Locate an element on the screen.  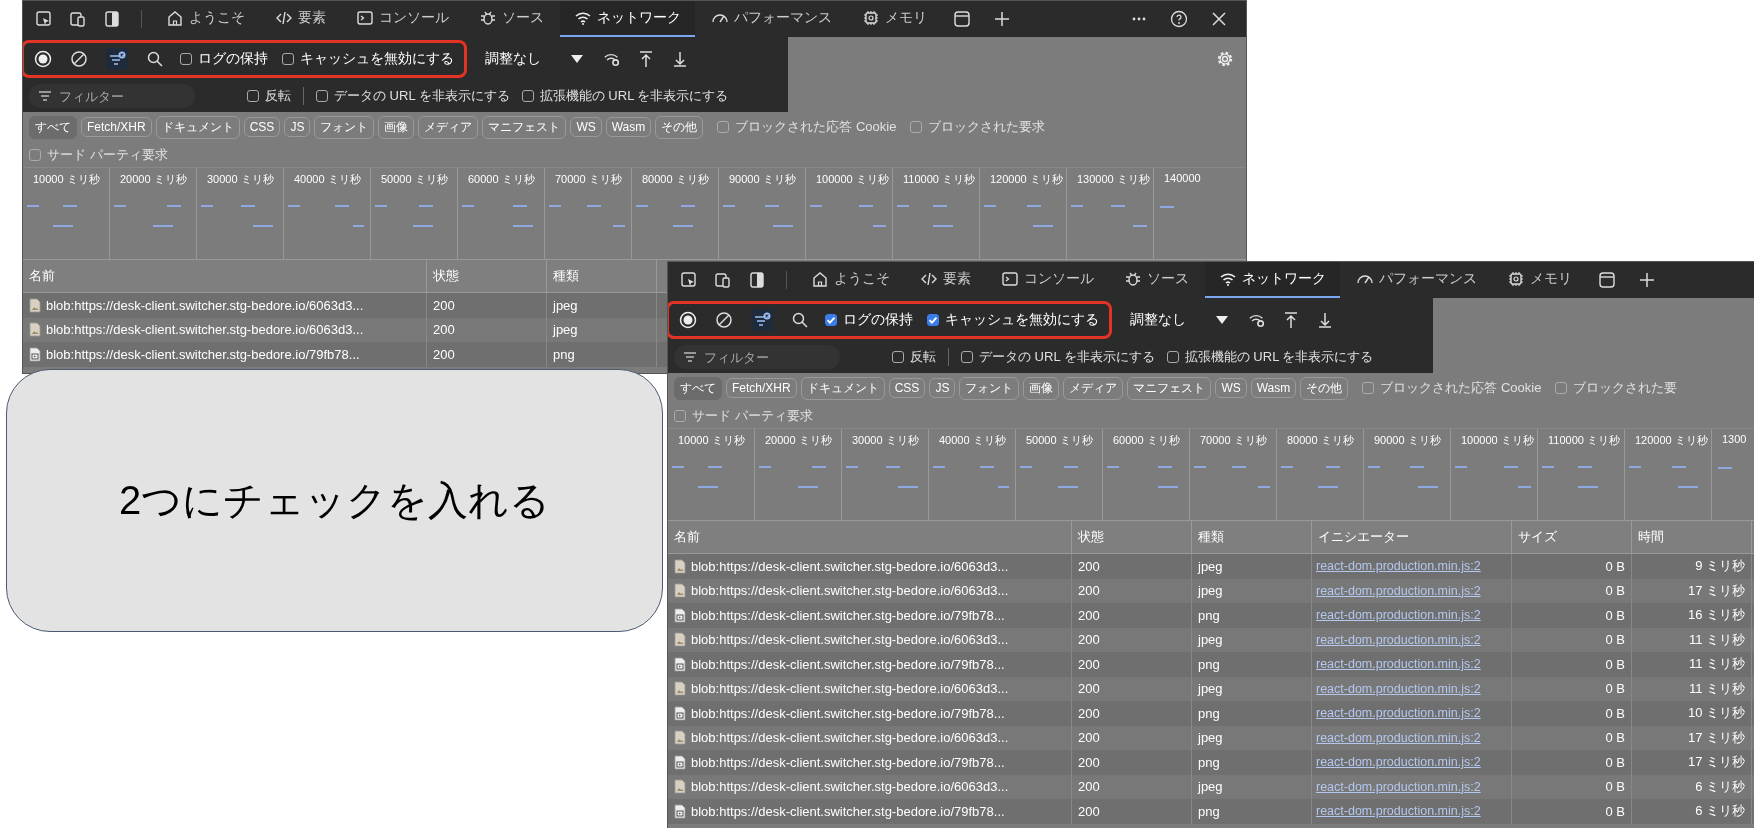
panel-tab: 要素 is located at coordinates (300, 19).